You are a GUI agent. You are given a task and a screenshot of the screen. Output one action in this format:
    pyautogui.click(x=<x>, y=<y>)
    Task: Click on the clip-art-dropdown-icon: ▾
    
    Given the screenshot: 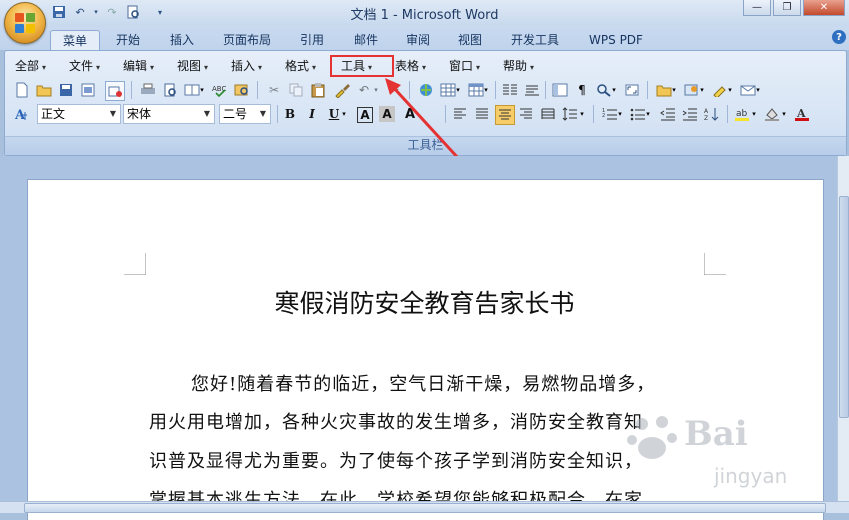 What is the action you would take?
    pyautogui.click(x=702, y=90)
    